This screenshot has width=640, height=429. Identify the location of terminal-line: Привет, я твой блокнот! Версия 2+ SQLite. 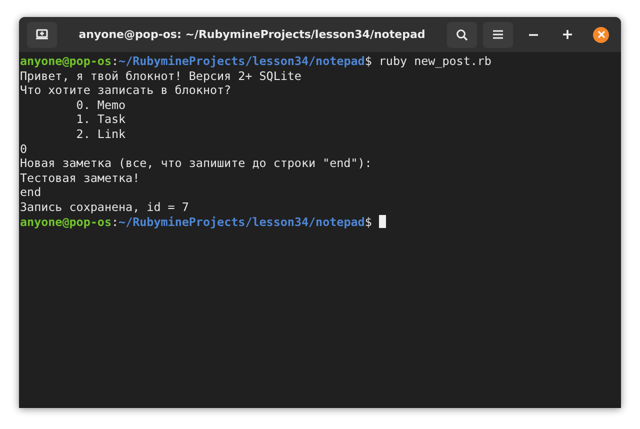
(161, 76).